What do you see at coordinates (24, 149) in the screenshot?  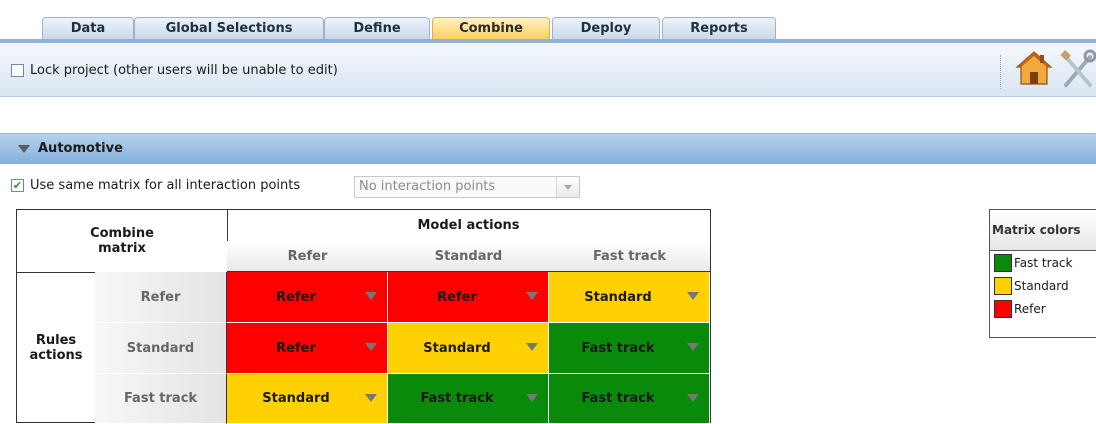 I see `collapse-triangle-icon` at bounding box center [24, 149].